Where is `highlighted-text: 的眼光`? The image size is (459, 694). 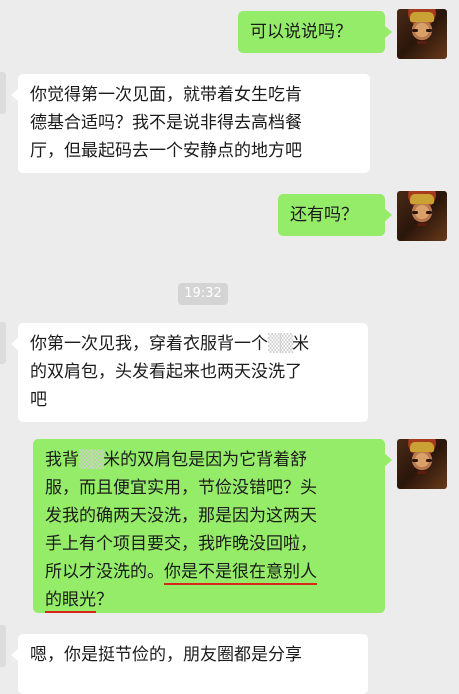
highlighted-text: 的眼光 is located at coordinates (70, 601).